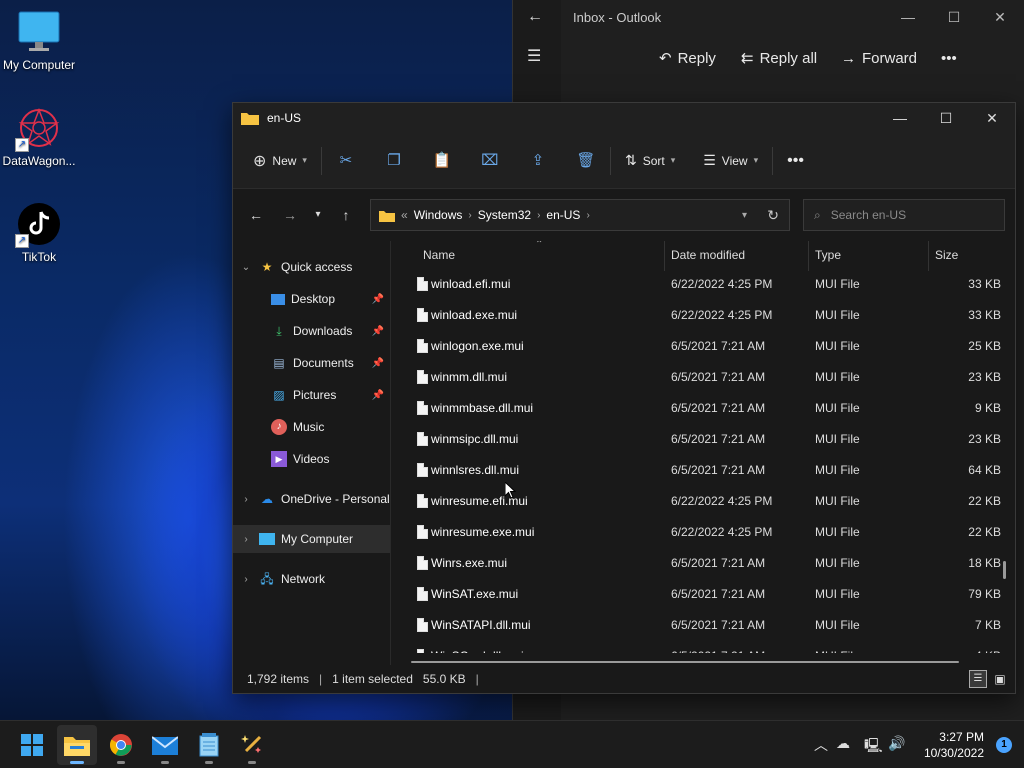 This screenshot has width=1024, height=768. What do you see at coordinates (795, 161) in the screenshot?
I see `more-options-icon: •••` at bounding box center [795, 161].